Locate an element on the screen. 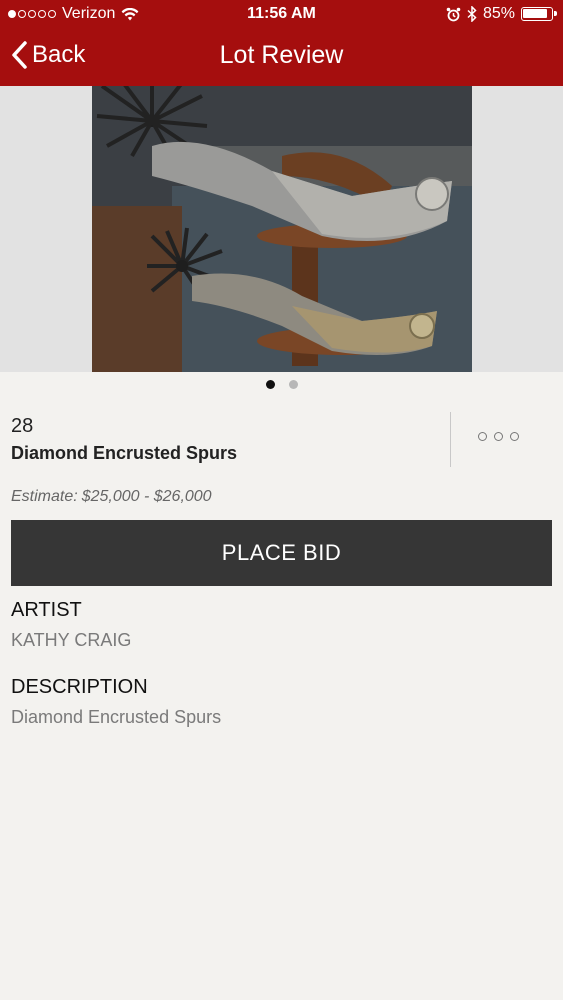 The height and width of the screenshot is (1000, 563). lot-title: Diamond Encrusted Spurs is located at coordinates (124, 453).